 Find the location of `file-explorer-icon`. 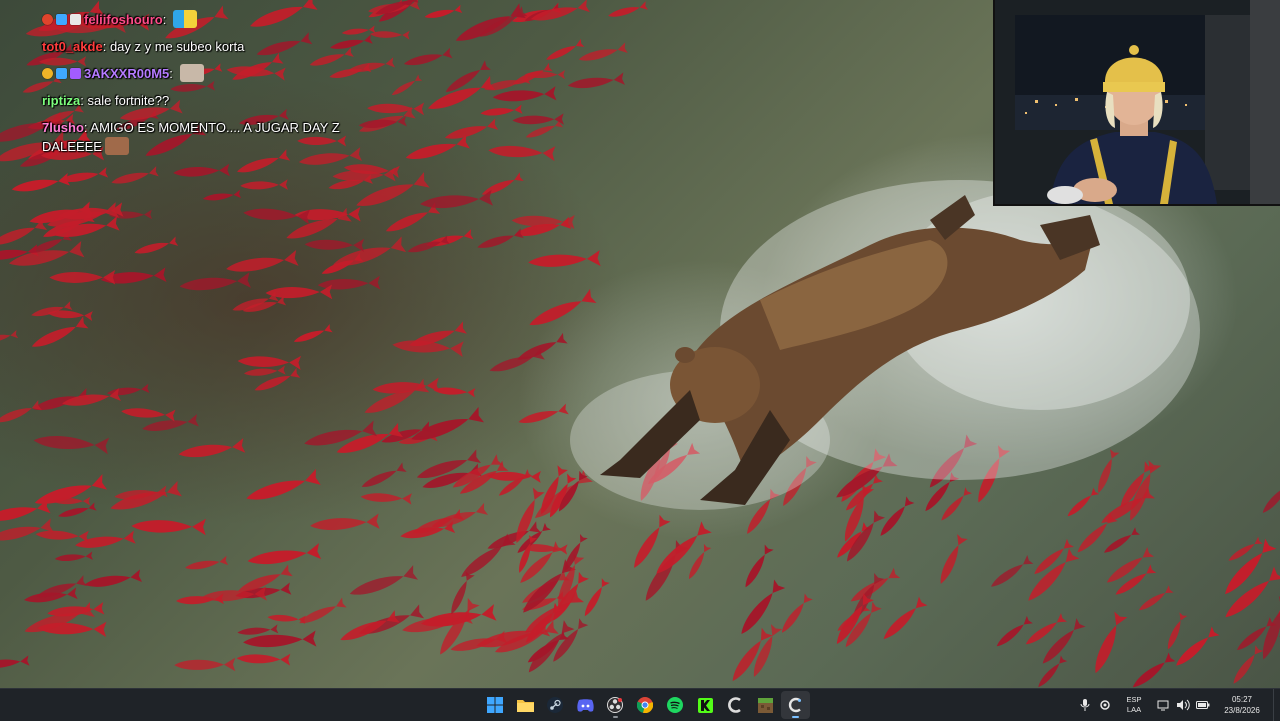

file-explorer-icon is located at coordinates (525, 705).